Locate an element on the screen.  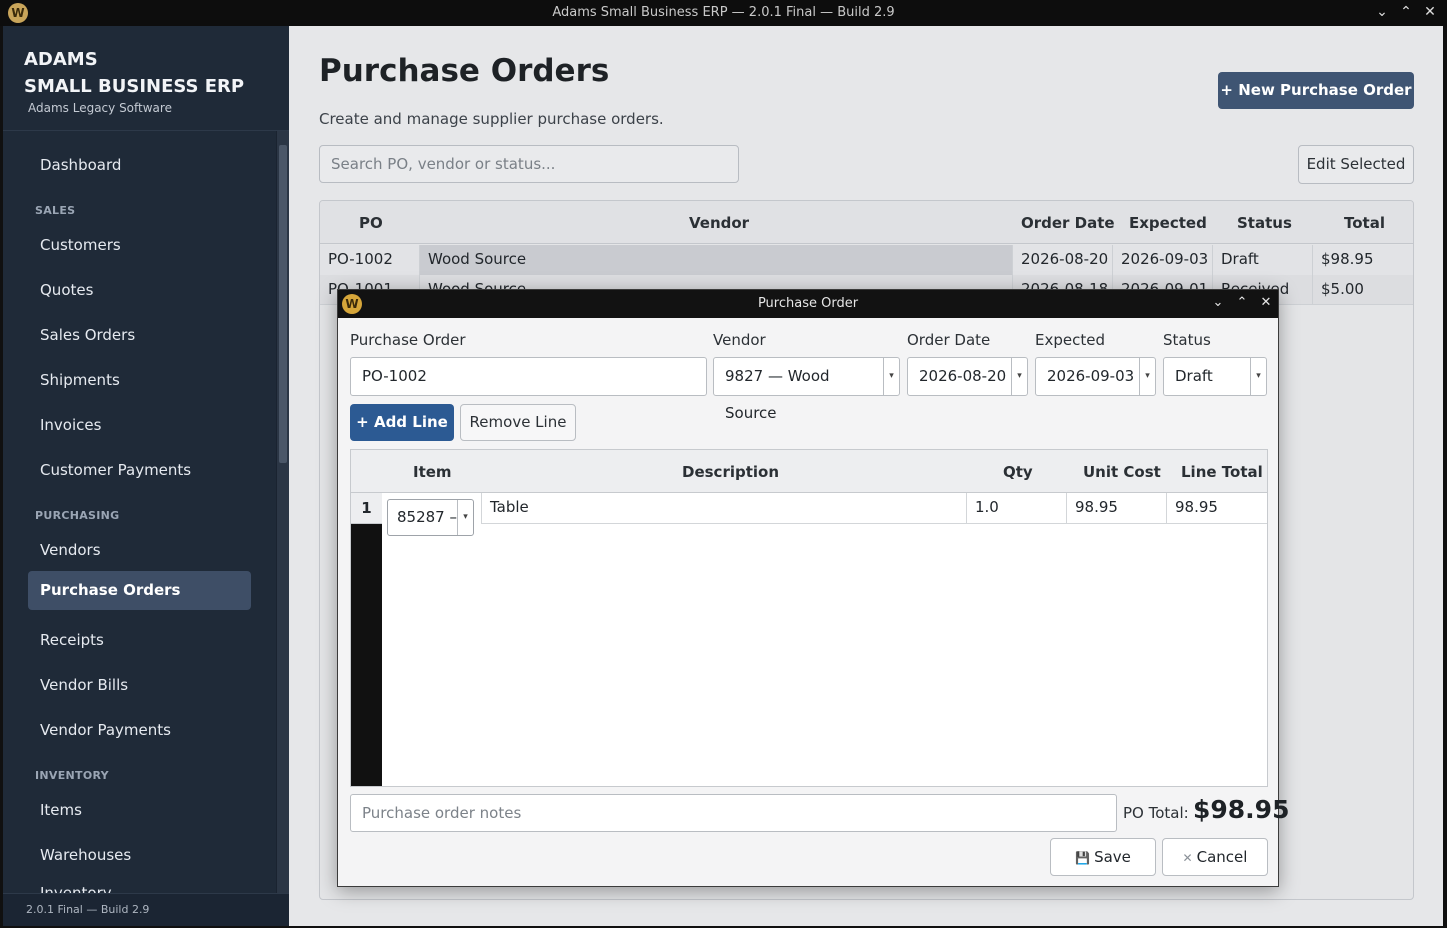
sidebar-scroll-thumb is located at coordinates (283, 304).